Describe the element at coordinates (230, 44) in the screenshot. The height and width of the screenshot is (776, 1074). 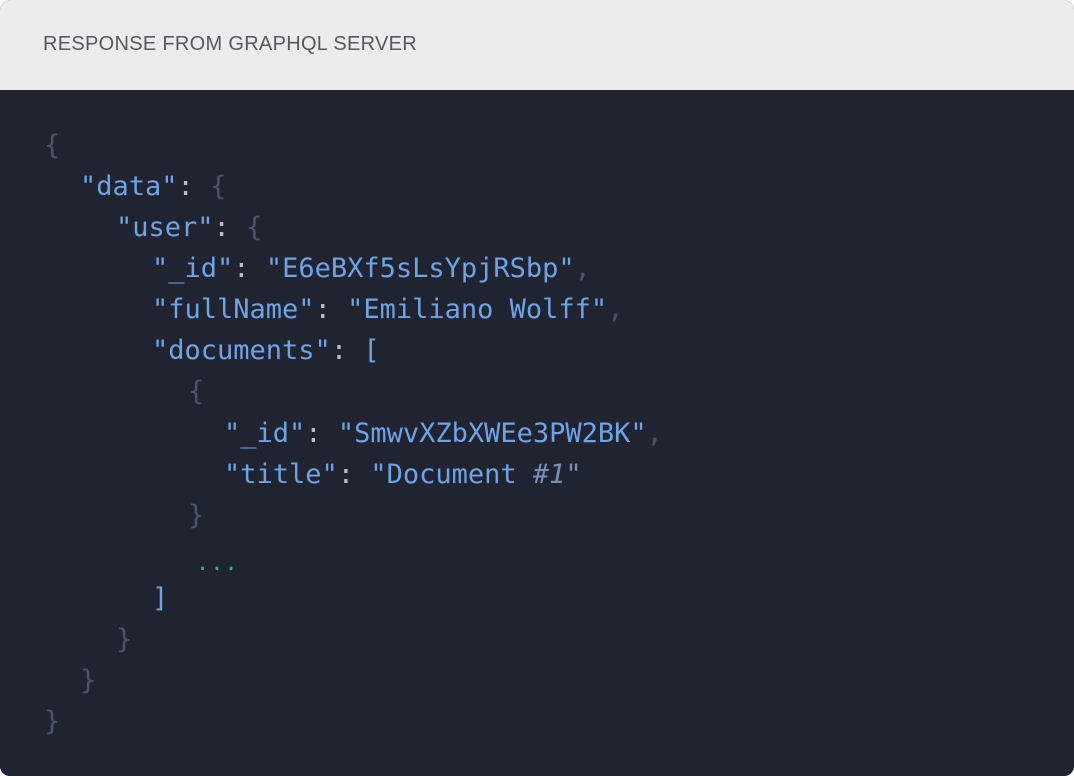
I see `panel-title: RESPONSE FROM GRAPHQL SERVER` at that location.